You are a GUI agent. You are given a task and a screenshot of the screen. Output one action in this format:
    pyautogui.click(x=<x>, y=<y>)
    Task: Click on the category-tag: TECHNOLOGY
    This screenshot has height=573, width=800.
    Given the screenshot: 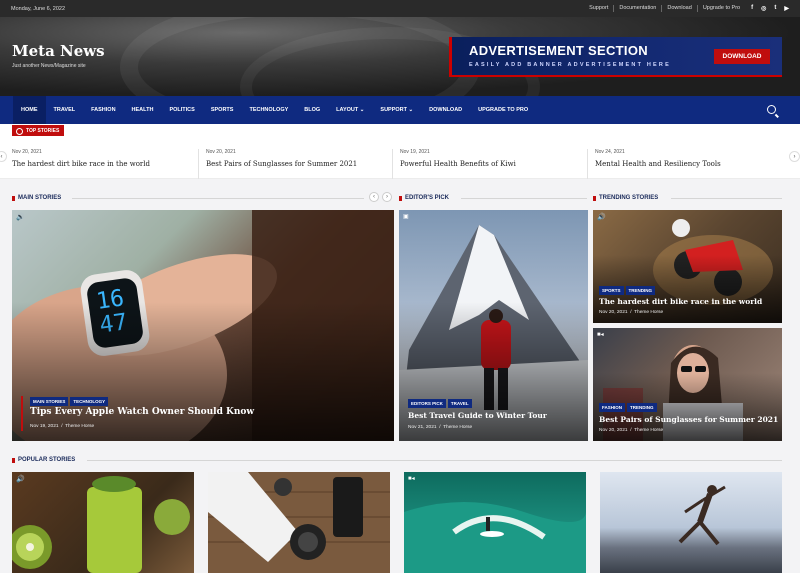 What is the action you would take?
    pyautogui.click(x=89, y=401)
    